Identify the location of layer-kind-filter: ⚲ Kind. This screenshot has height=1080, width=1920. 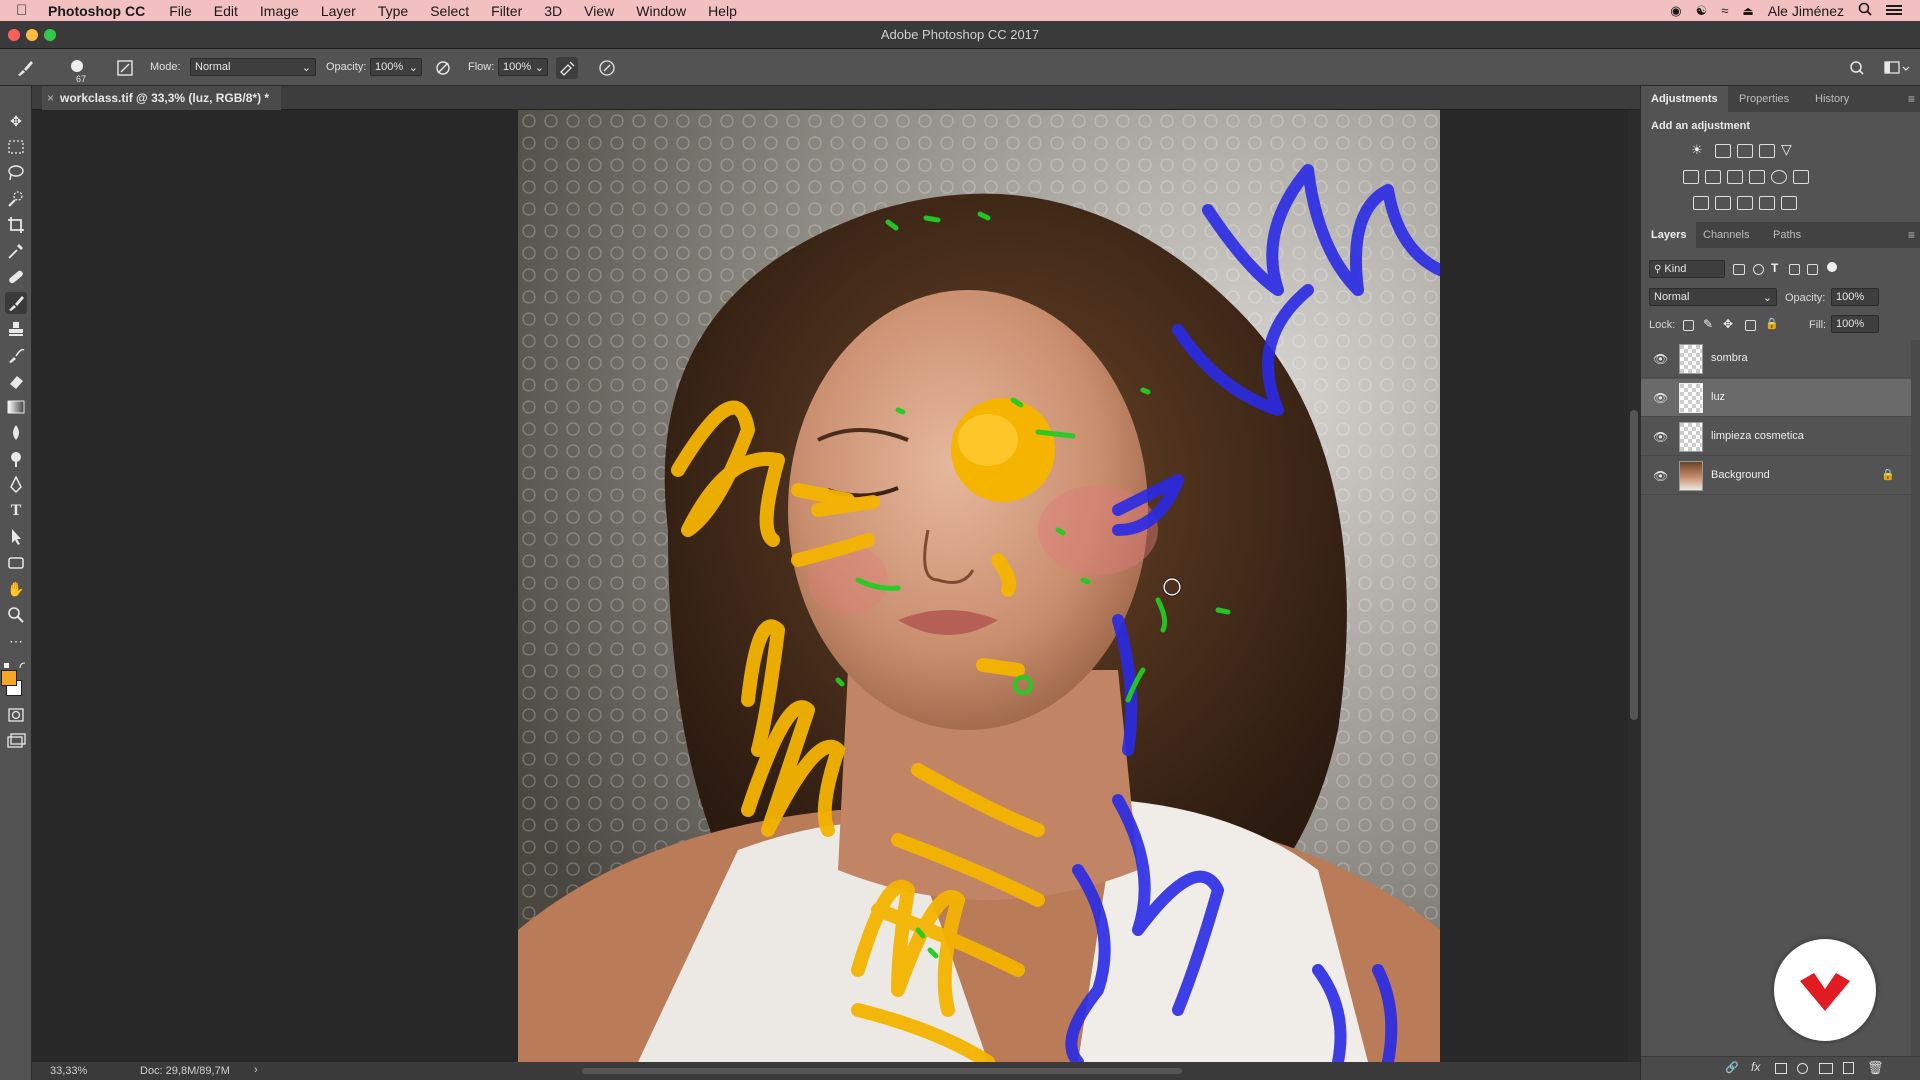
(1687, 269).